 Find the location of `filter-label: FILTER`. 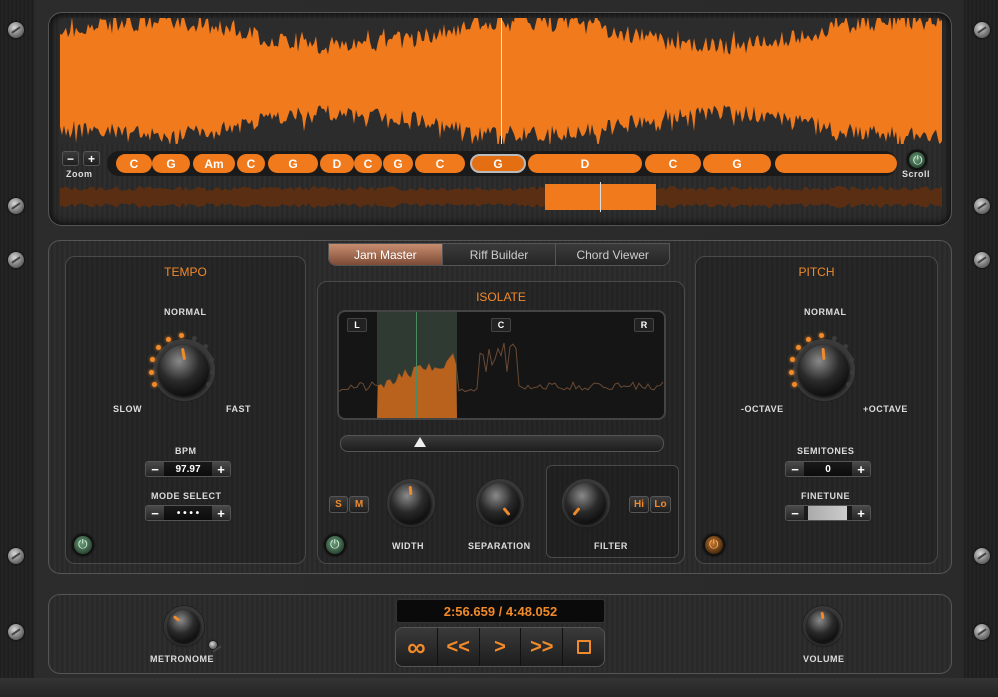

filter-label: FILTER is located at coordinates (611, 546).